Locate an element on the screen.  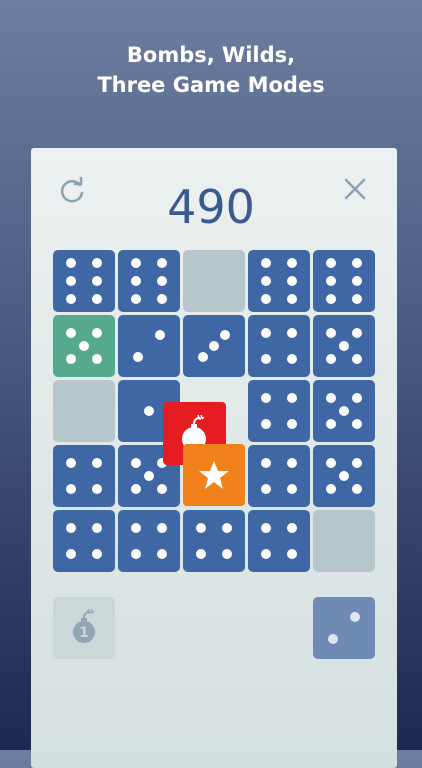
headline-line-1: Bombs, Wilds, is located at coordinates (211, 55).